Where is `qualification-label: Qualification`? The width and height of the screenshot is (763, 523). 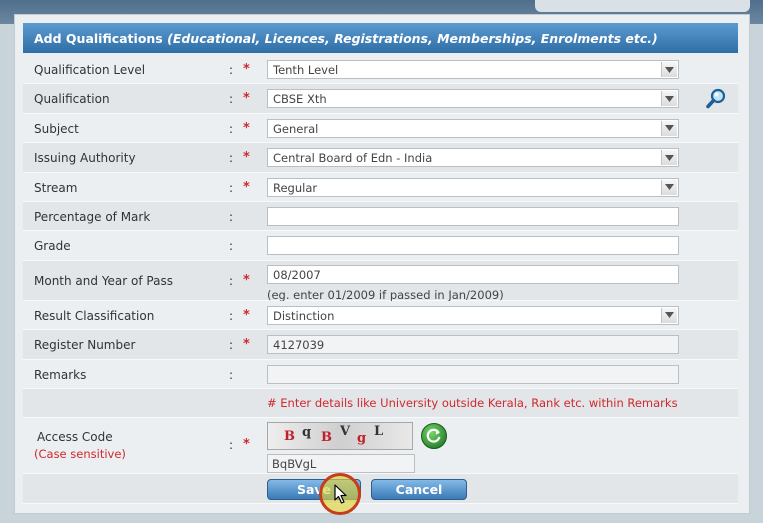
qualification-label: Qualification is located at coordinates (72, 99).